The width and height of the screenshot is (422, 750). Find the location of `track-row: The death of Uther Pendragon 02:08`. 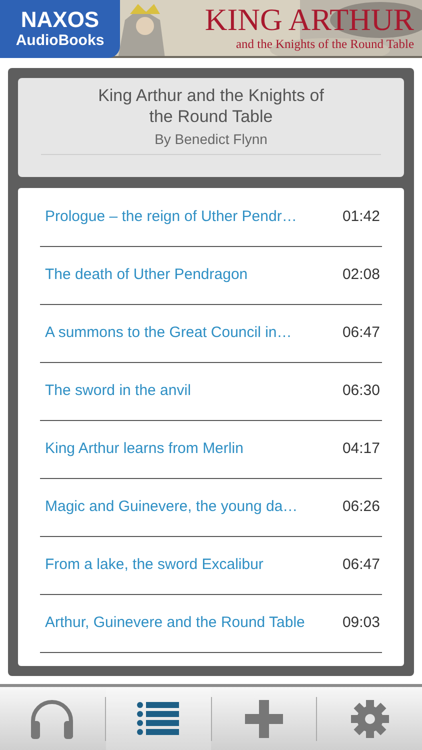

track-row: The death of Uther Pendragon 02:08 is located at coordinates (211, 276).